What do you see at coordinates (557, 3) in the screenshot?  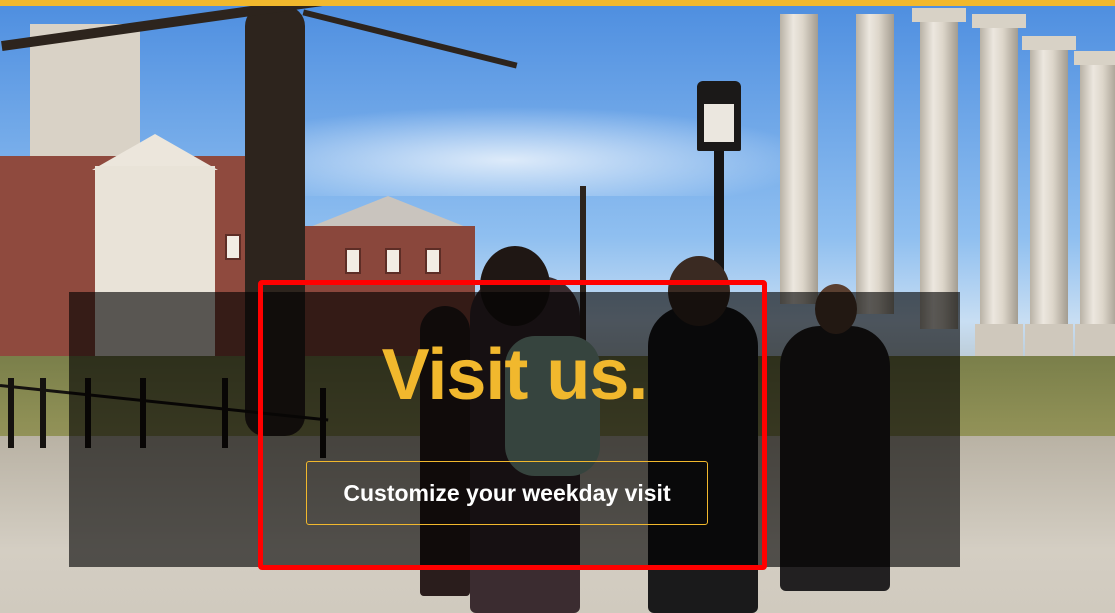 I see `top-accent-bar` at bounding box center [557, 3].